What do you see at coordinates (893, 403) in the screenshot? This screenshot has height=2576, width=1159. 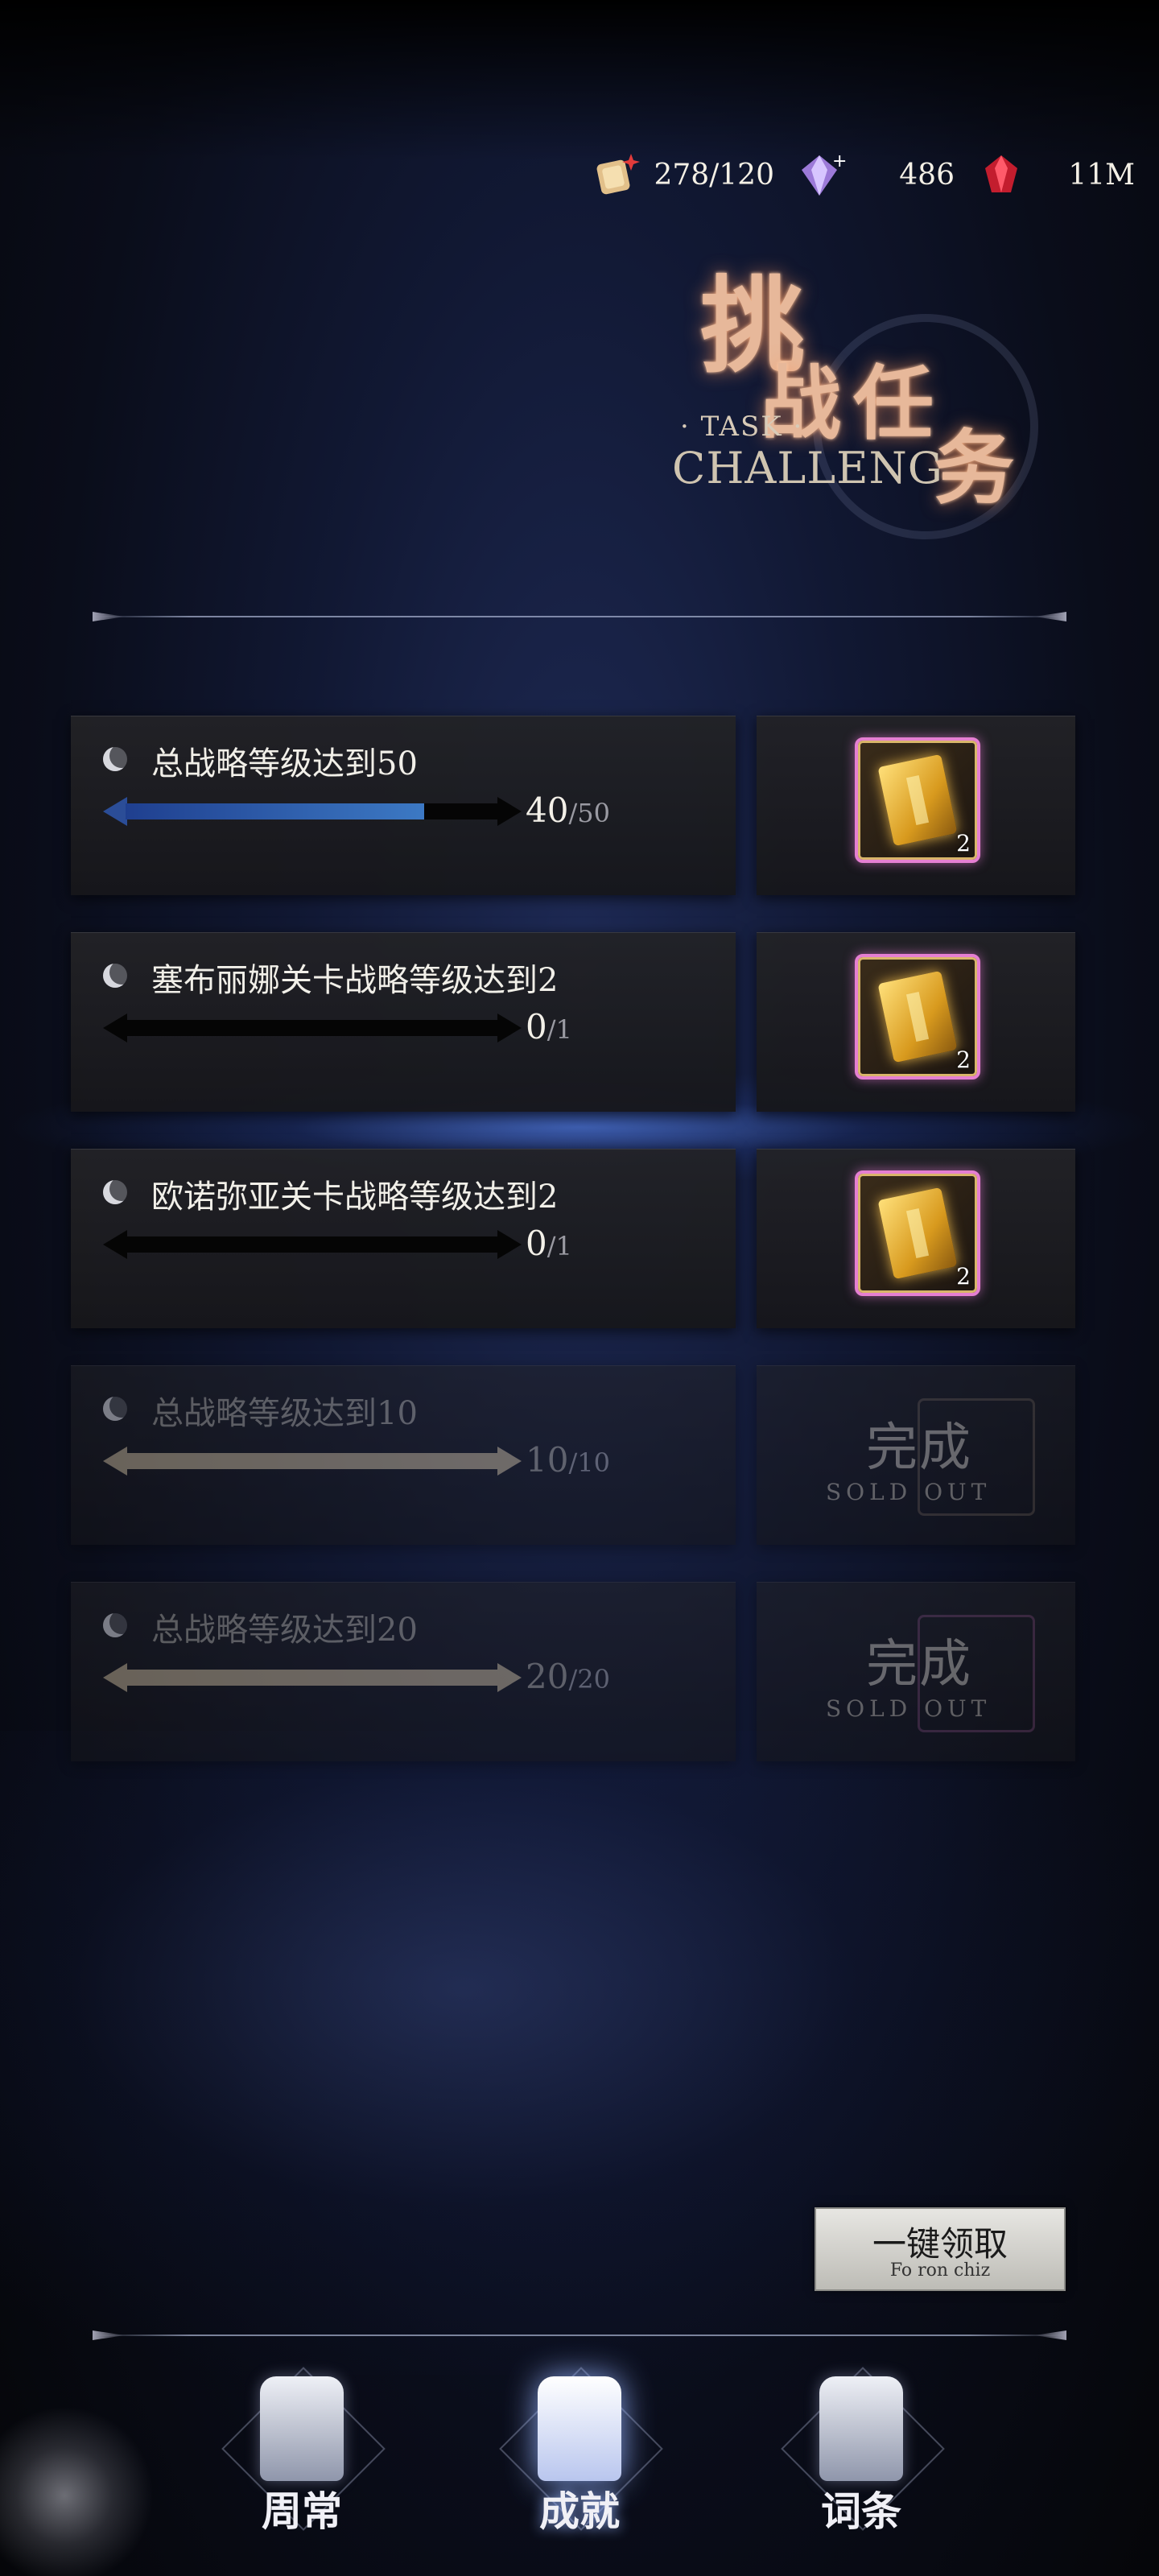 I see `title-char-3: 任` at bounding box center [893, 403].